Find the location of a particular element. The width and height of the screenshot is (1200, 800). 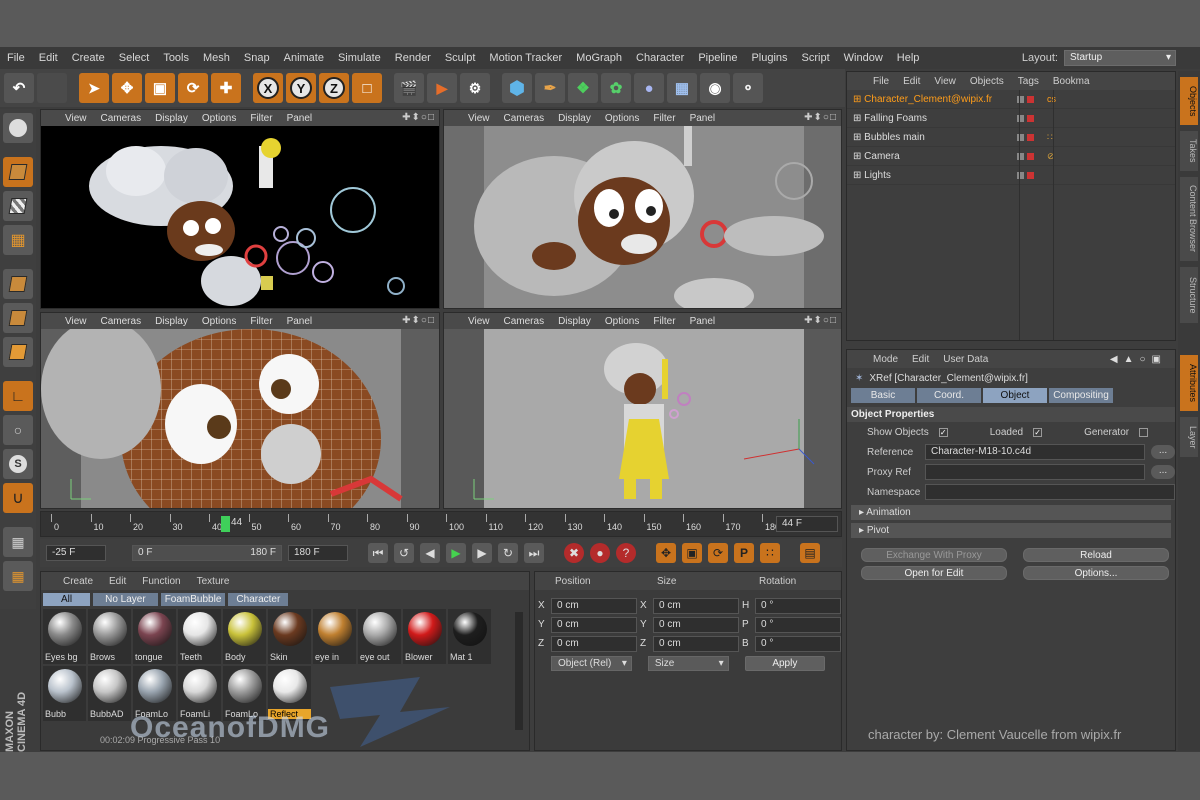

material-swatch: eye out is located at coordinates (379, 636).